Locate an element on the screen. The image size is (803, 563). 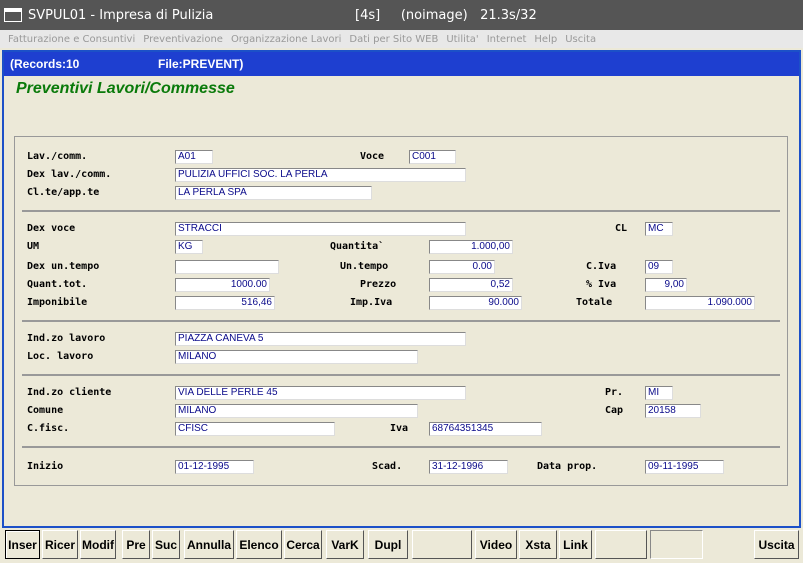
label-c-fisc: C.fisc. is located at coordinates (48, 428).